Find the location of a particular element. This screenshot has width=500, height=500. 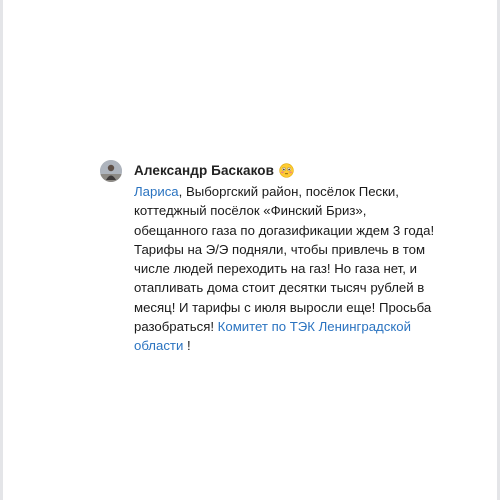

author-name: Александр Баскаков is located at coordinates (204, 170).